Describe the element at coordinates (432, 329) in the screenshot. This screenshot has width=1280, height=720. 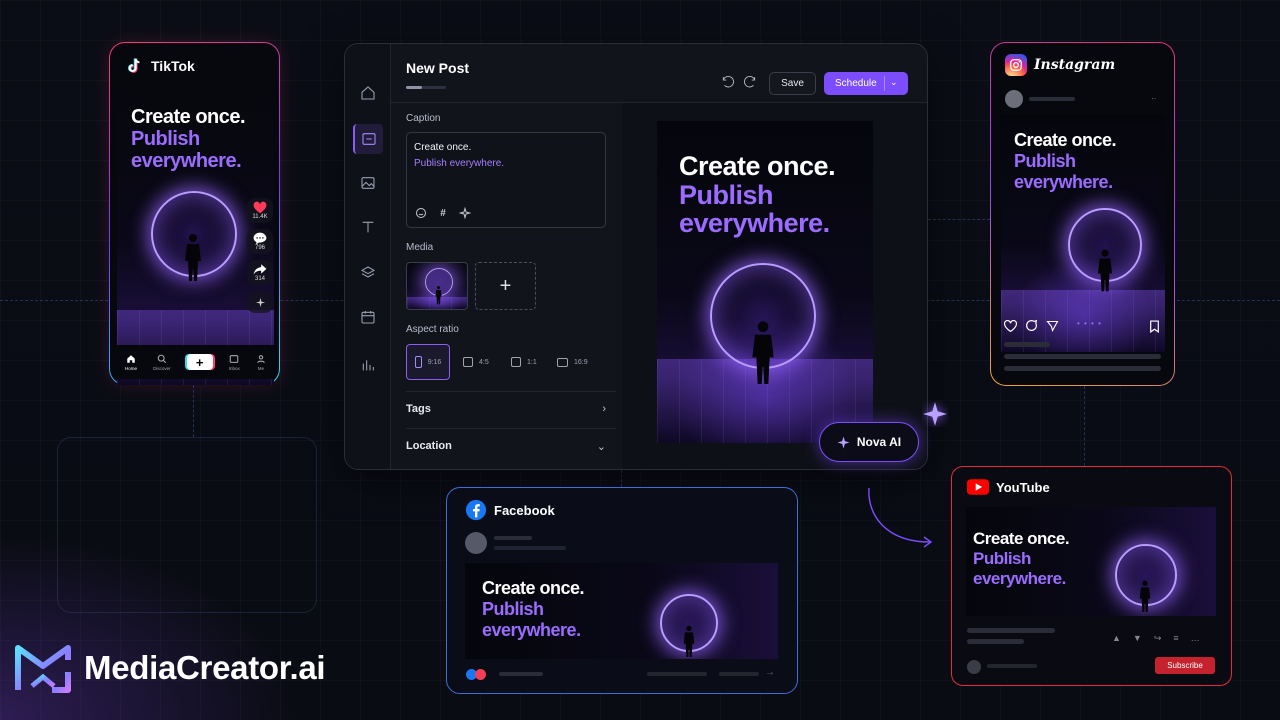
I see `aspect-ratio-label: Aspect ratio` at that location.